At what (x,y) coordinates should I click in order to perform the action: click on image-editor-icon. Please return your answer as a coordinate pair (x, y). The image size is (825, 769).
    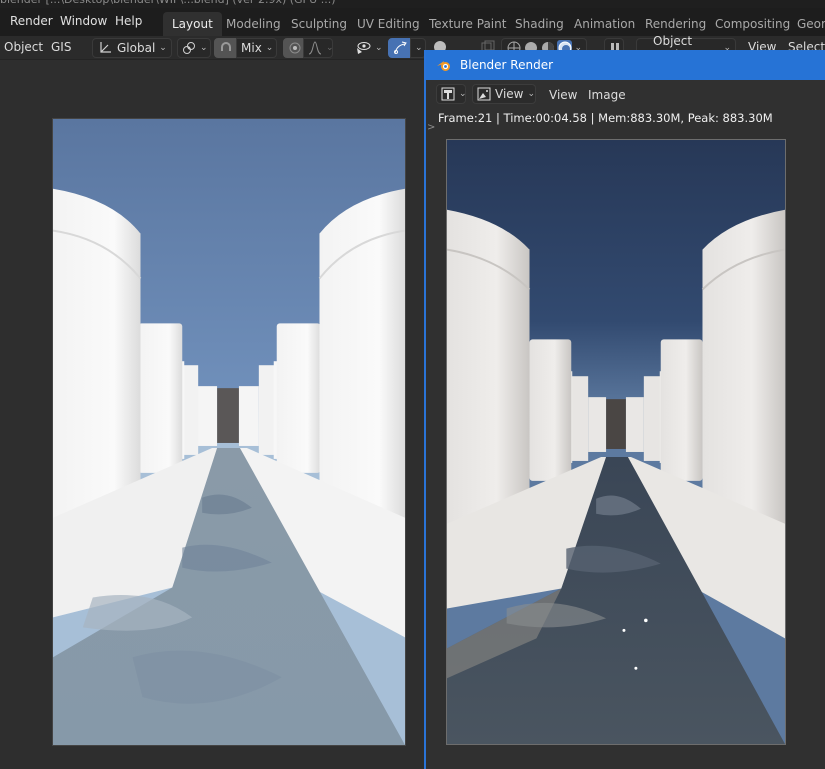
    Looking at the image, I should click on (448, 94).